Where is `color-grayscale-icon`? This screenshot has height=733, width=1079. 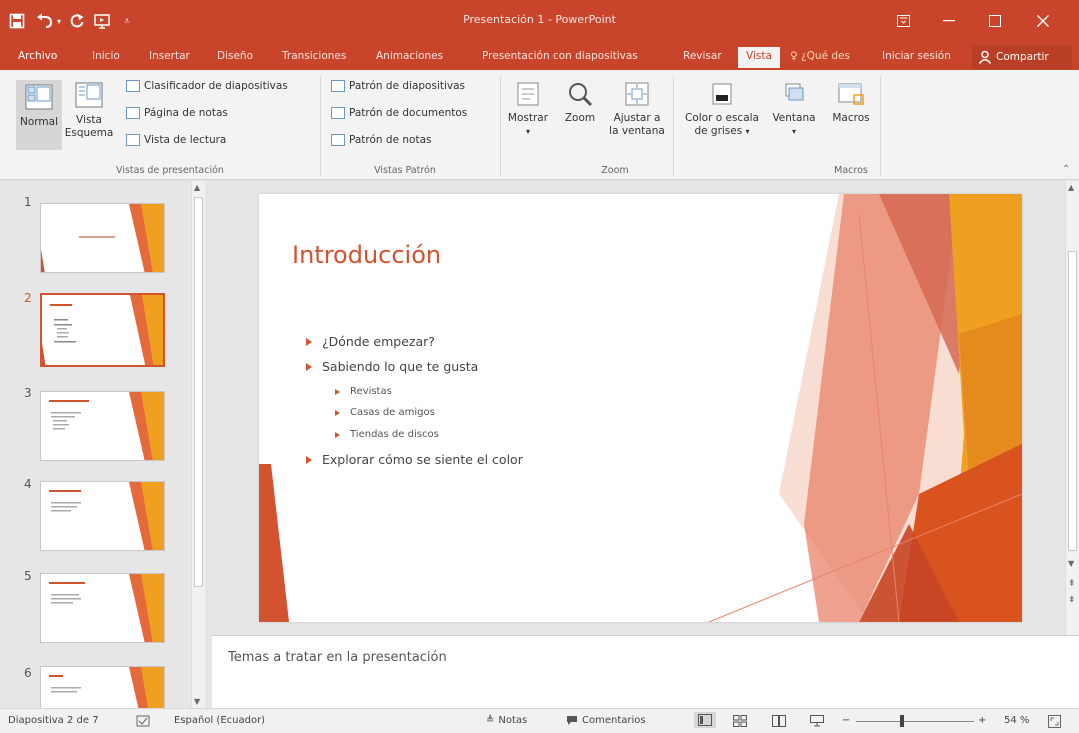 color-grayscale-icon is located at coordinates (722, 94).